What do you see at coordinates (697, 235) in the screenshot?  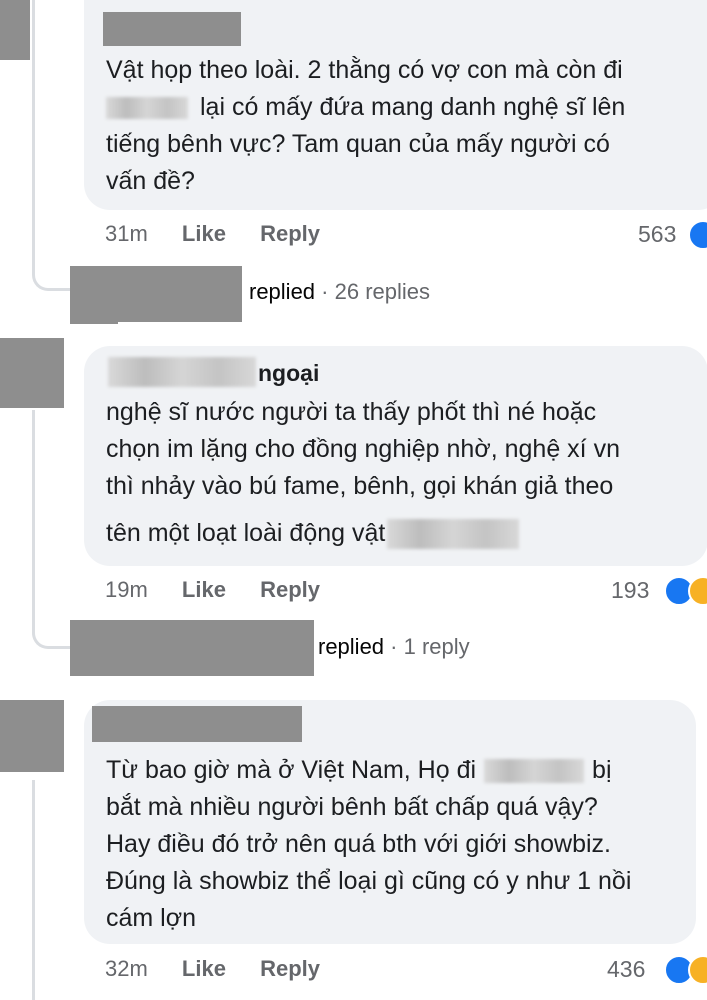 I see `like-reaction-icon` at bounding box center [697, 235].